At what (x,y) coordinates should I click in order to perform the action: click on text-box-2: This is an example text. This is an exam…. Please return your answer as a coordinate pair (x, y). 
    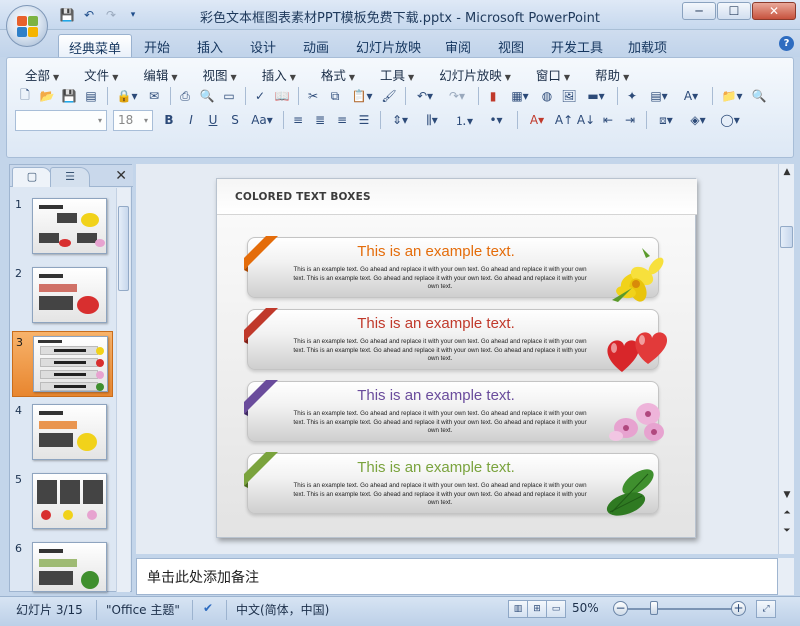
    Looking at the image, I should click on (456, 340).